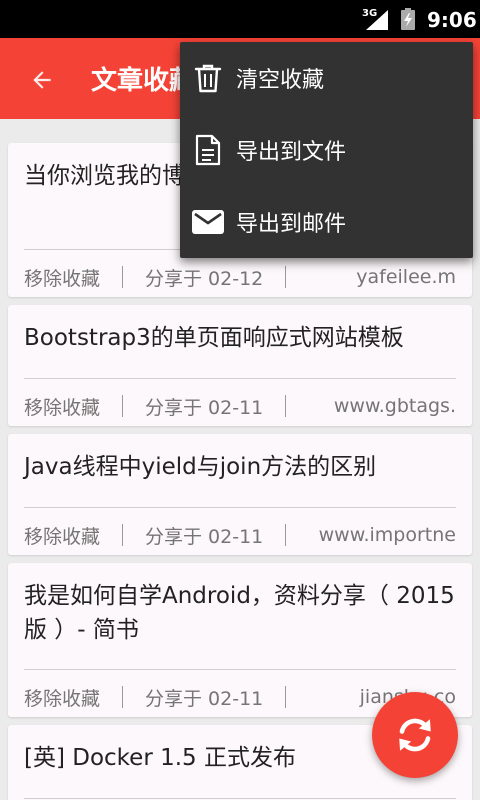 Image resolution: width=480 pixels, height=800 pixels. I want to click on menu-item-label: 导出到文件, so click(291, 152).